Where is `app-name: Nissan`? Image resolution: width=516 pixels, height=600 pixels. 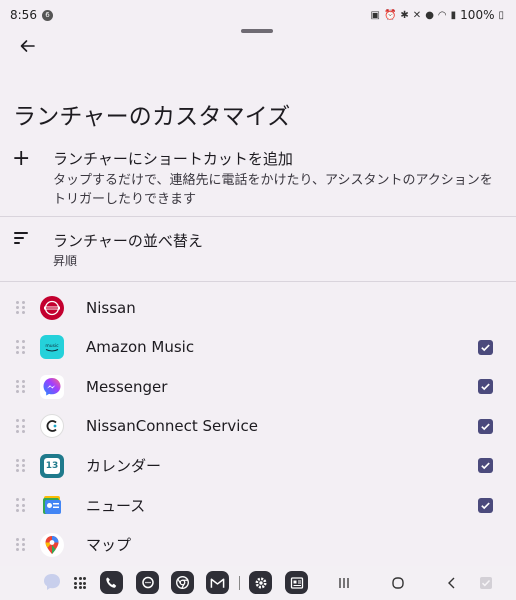
app-name: Nissan is located at coordinates (111, 307).